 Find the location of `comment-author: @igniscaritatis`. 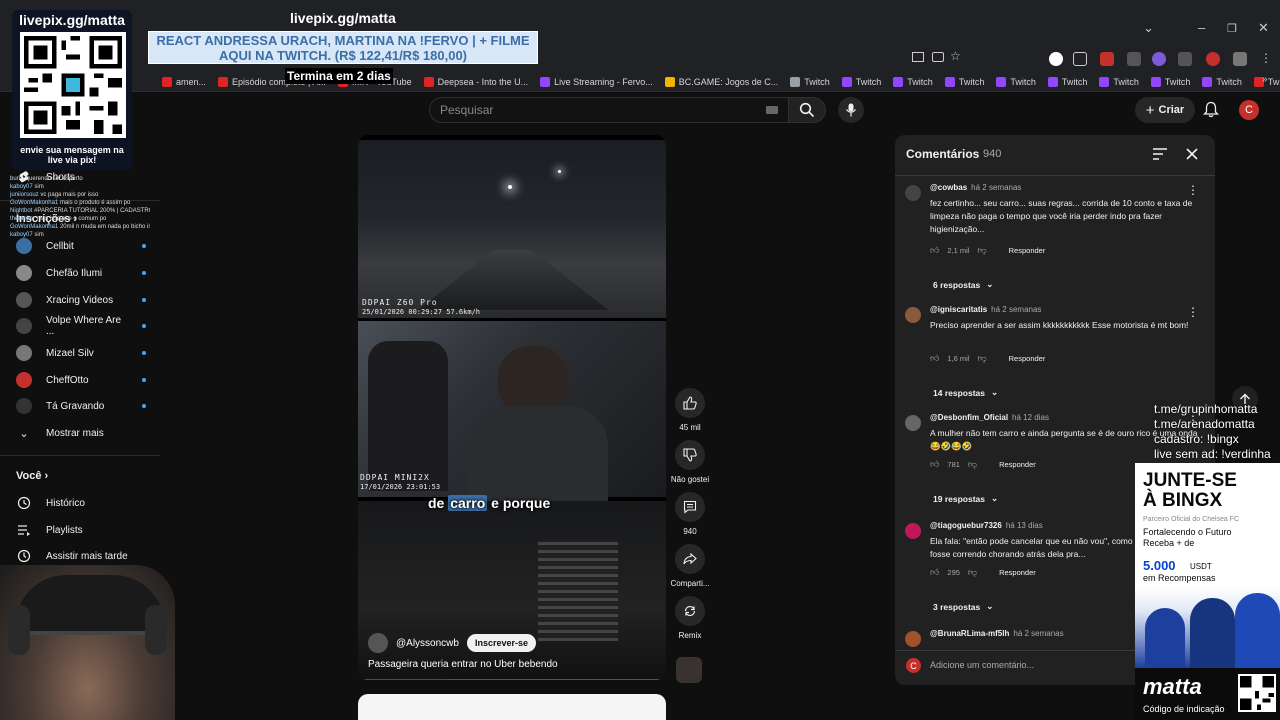

comment-author: @igniscaritatis is located at coordinates (958, 309).